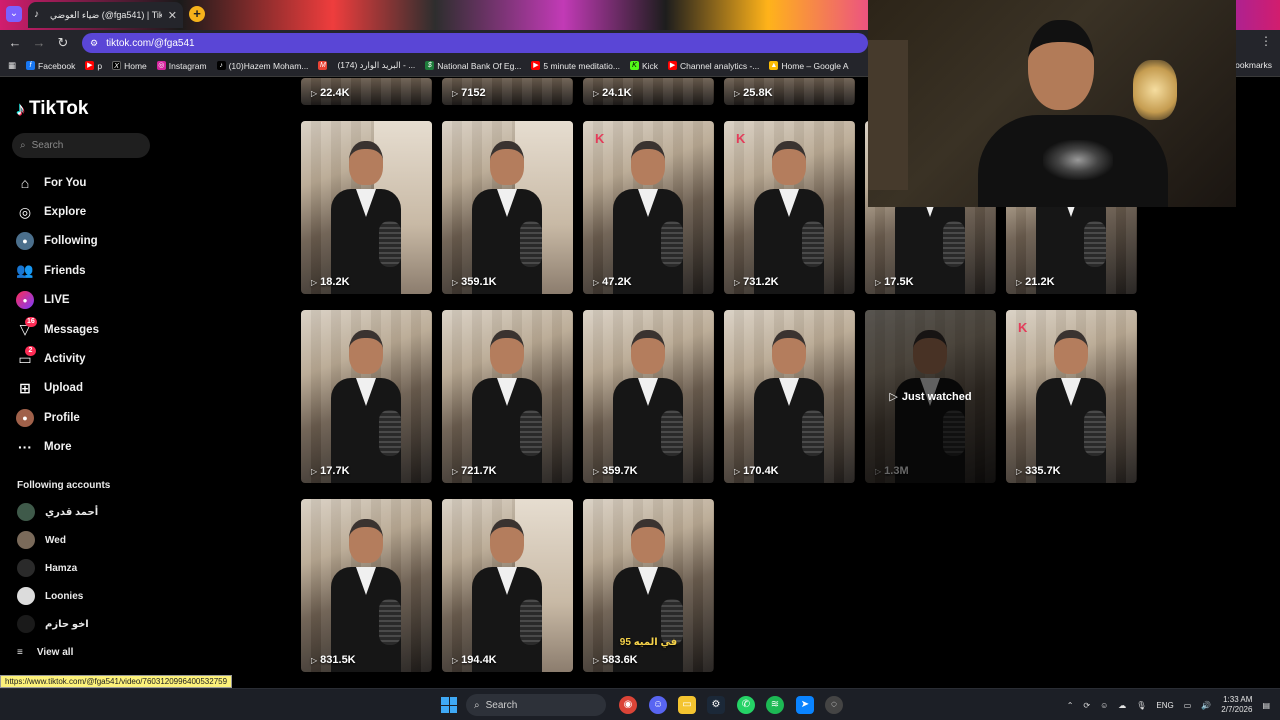 This screenshot has width=1280, height=720. I want to click on video-tile: K ▷ 335.7K, so click(1071, 396).